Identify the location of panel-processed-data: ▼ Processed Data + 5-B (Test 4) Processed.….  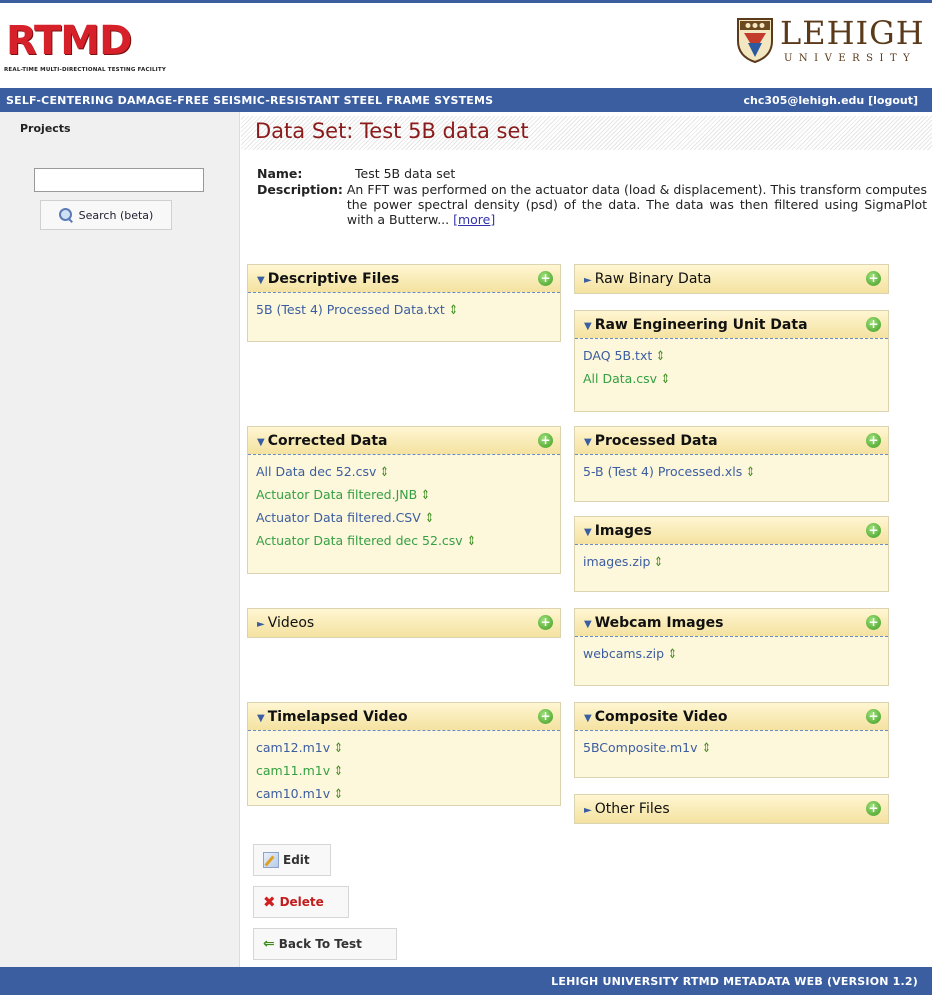
(731, 464).